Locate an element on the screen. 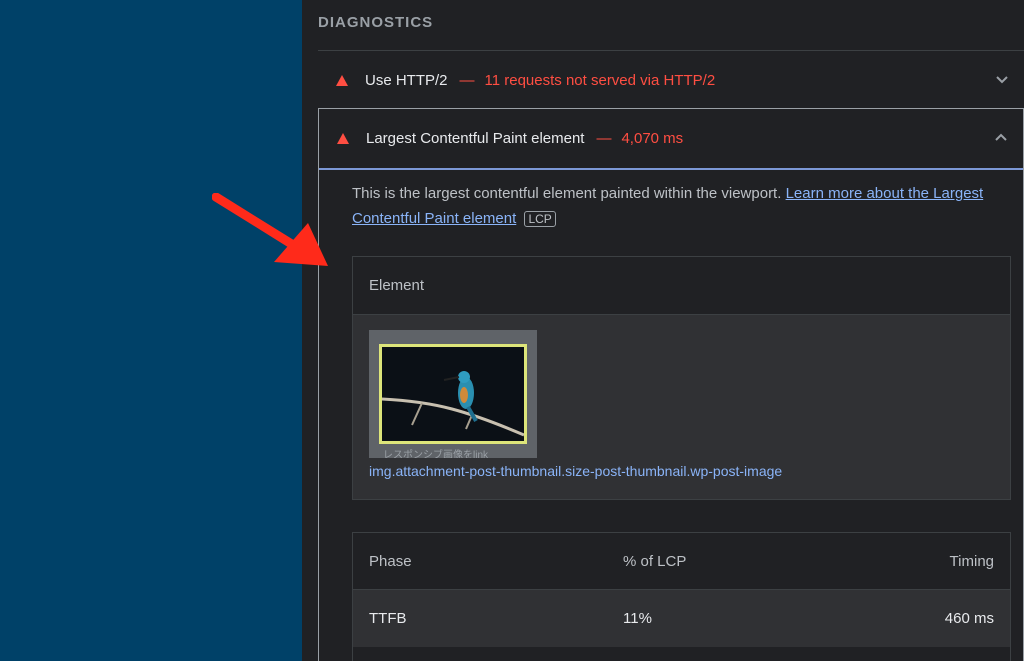 The image size is (1024, 661). expanded-underline is located at coordinates (671, 169).